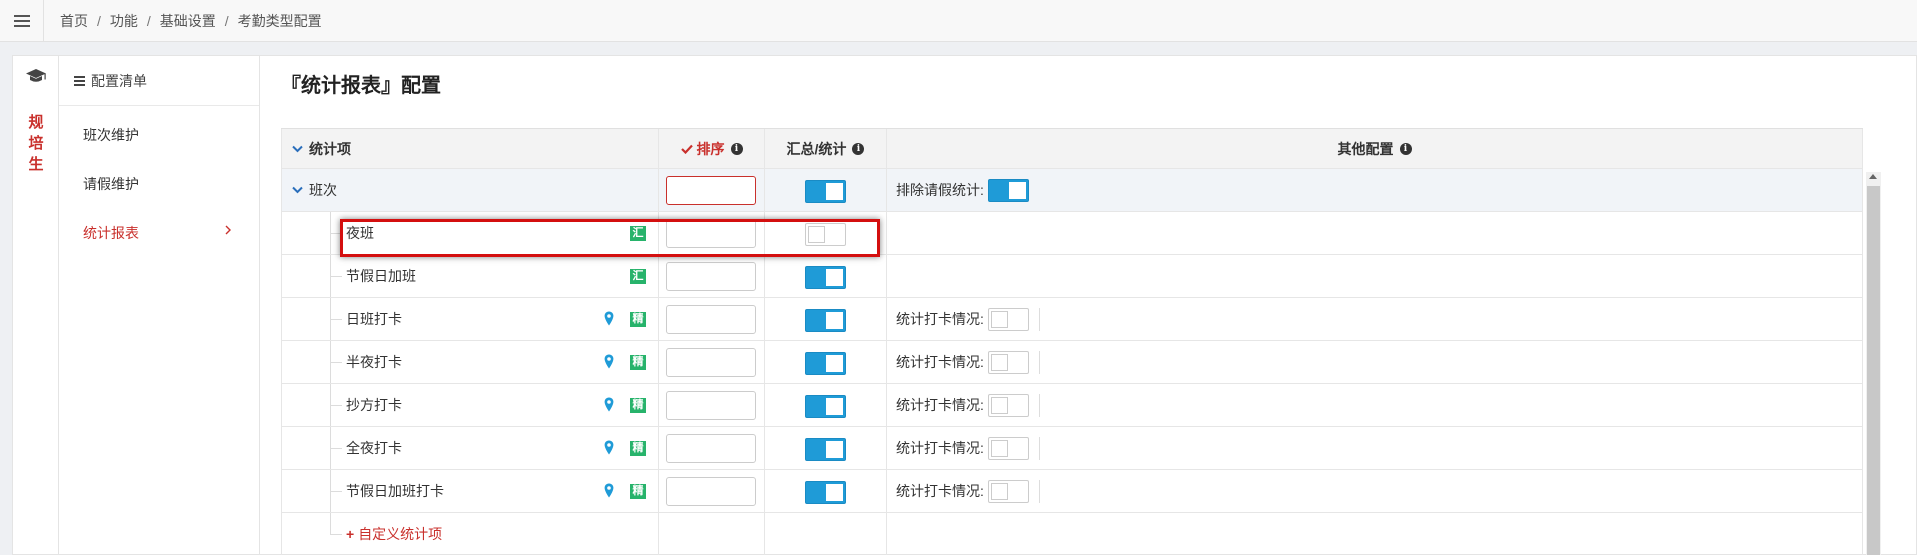 The image size is (1917, 555). I want to click on graduation-cap-icon, so click(36, 76).